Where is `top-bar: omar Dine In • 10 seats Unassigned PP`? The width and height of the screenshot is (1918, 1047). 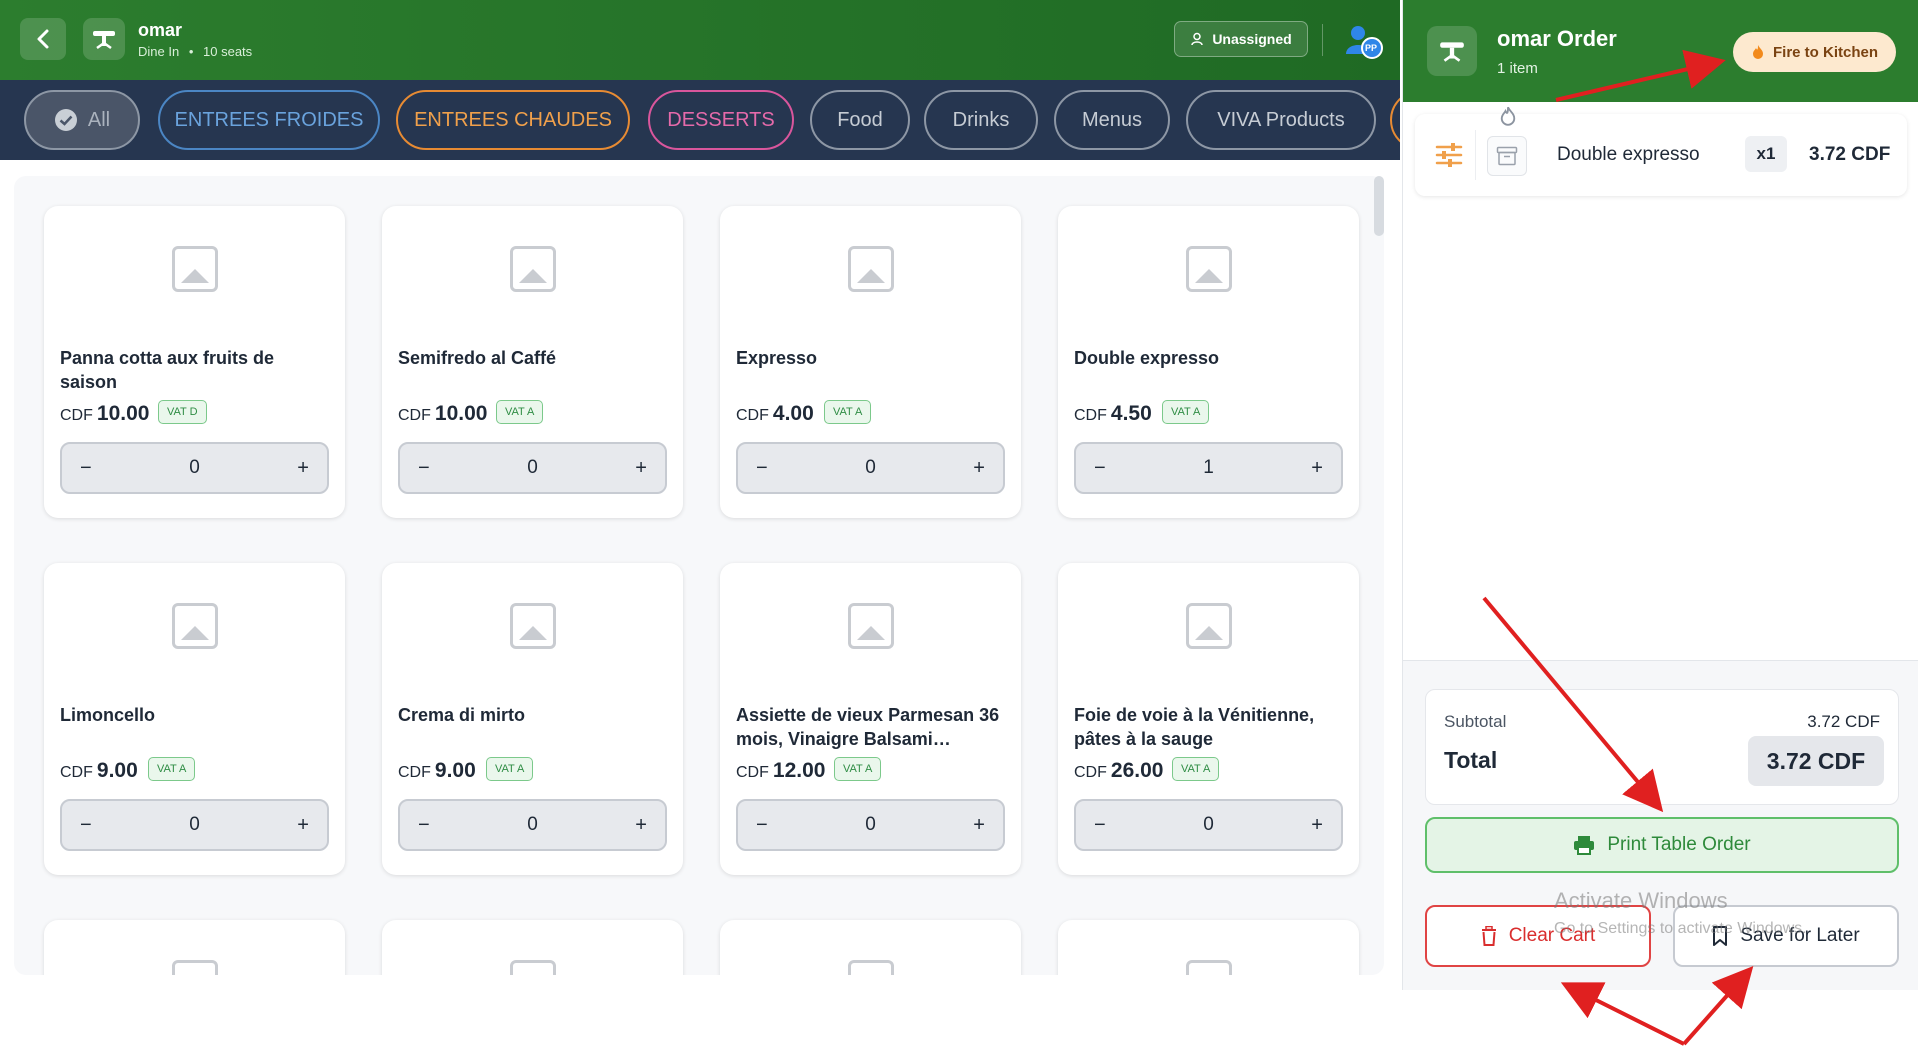 top-bar: omar Dine In • 10 seats Unassigned PP is located at coordinates (700, 40).